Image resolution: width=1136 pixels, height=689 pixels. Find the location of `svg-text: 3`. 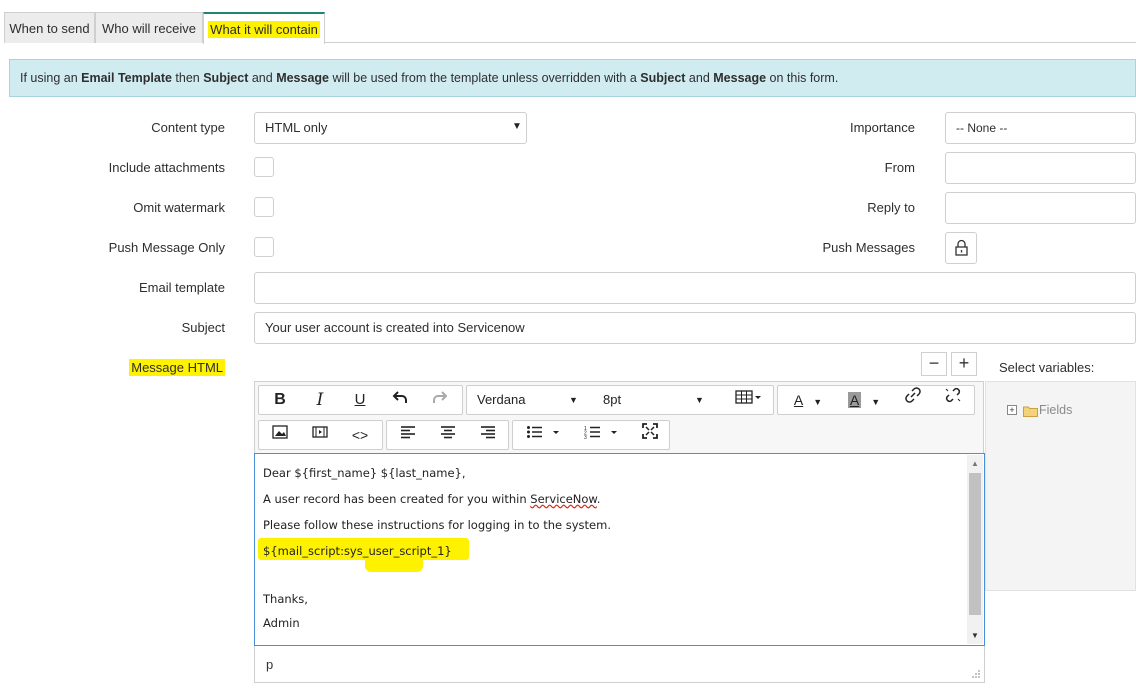

svg-text: 3 is located at coordinates (585, 437).